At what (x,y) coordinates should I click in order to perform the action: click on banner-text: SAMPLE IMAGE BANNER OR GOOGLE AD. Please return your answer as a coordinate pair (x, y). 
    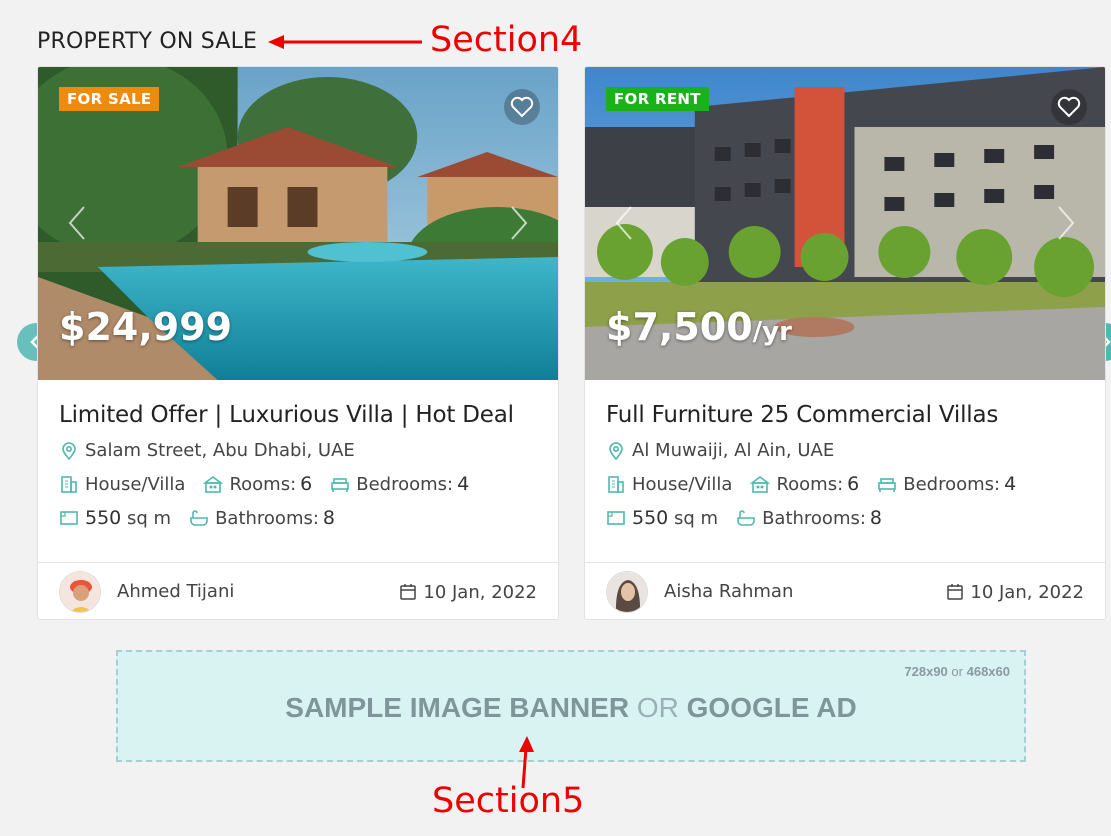
    Looking at the image, I should click on (571, 708).